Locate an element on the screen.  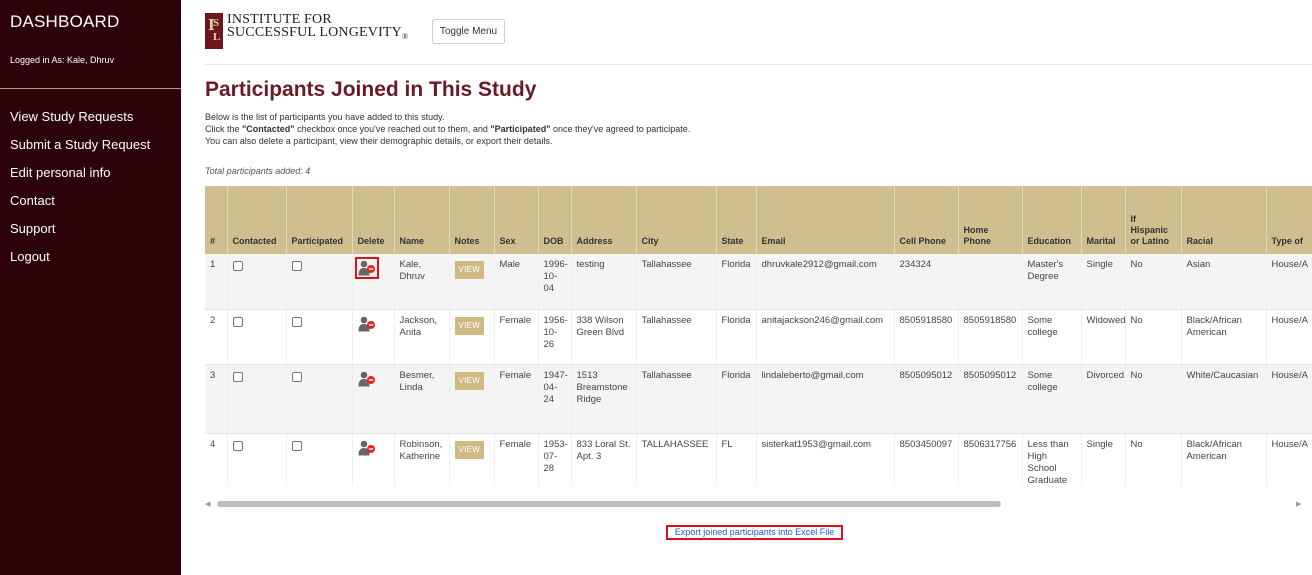
cell-name: Besmer, Linda is located at coordinates (422, 399).